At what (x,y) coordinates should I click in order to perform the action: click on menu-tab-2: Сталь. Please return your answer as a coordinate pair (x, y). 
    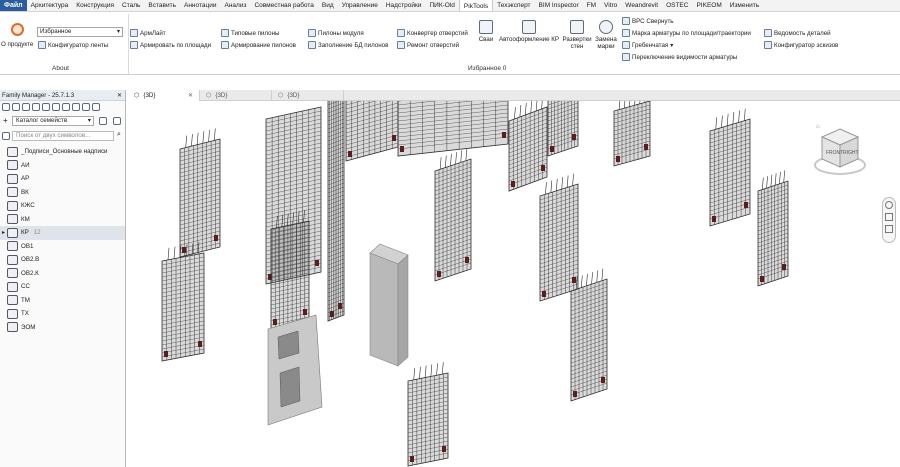
    Looking at the image, I should click on (131, 5).